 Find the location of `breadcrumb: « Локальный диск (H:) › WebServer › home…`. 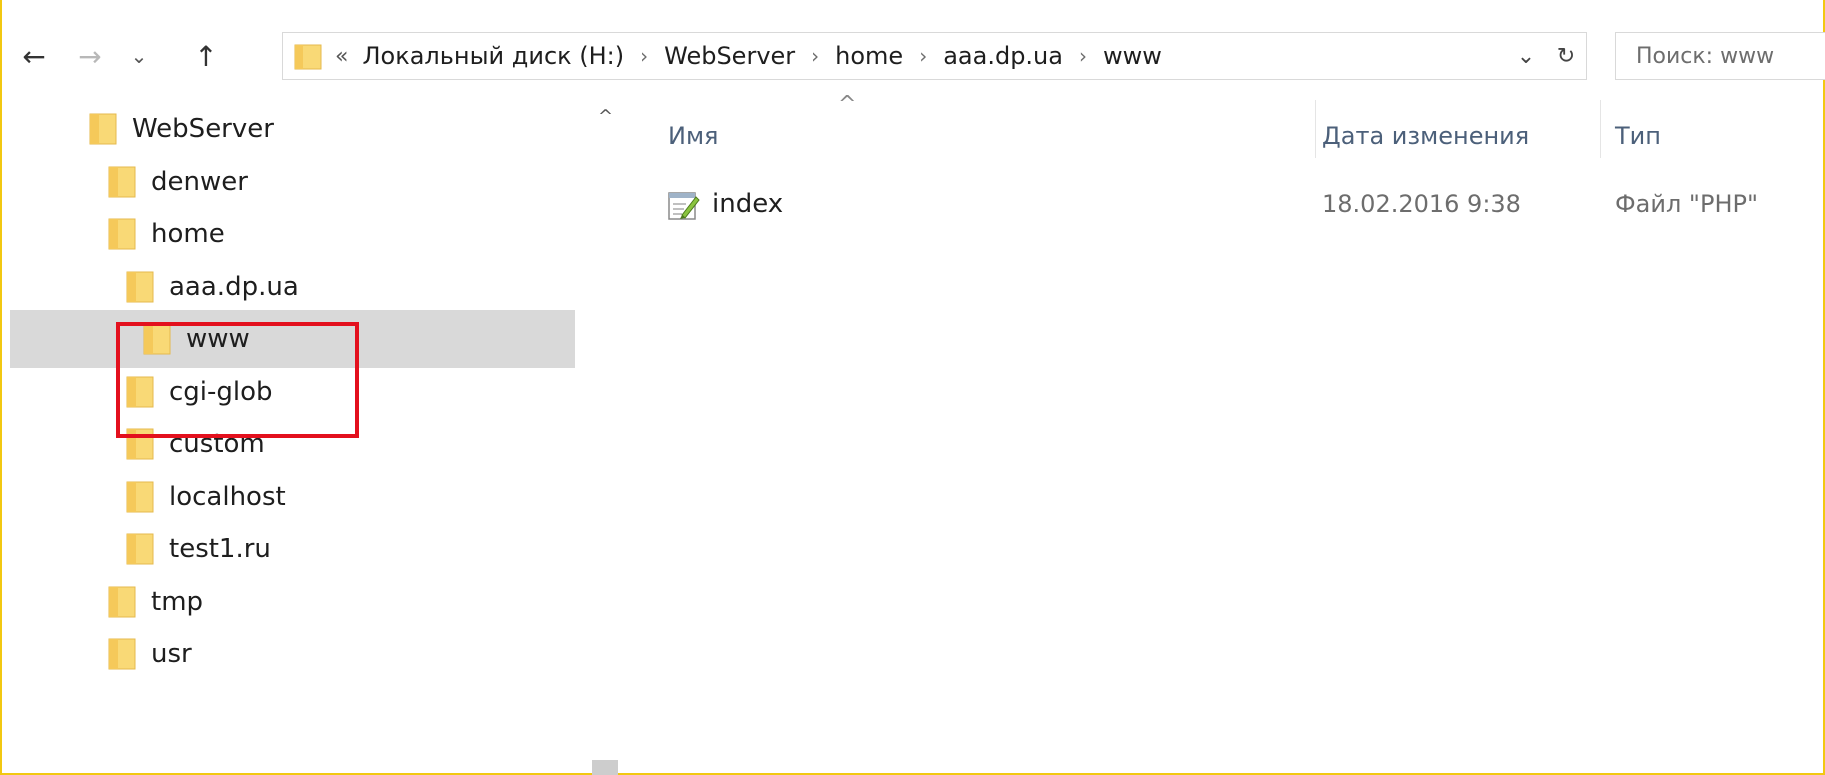

breadcrumb: « Локальный диск (H:) › WebServer › home… is located at coordinates (748, 56).